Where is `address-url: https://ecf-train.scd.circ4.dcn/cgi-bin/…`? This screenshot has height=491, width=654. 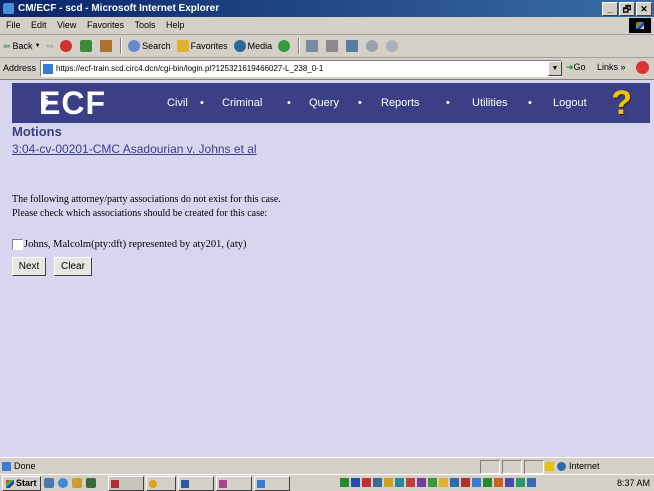 address-url: https://ecf-train.scd.circ4.dcn/cgi-bin/… is located at coordinates (190, 68).